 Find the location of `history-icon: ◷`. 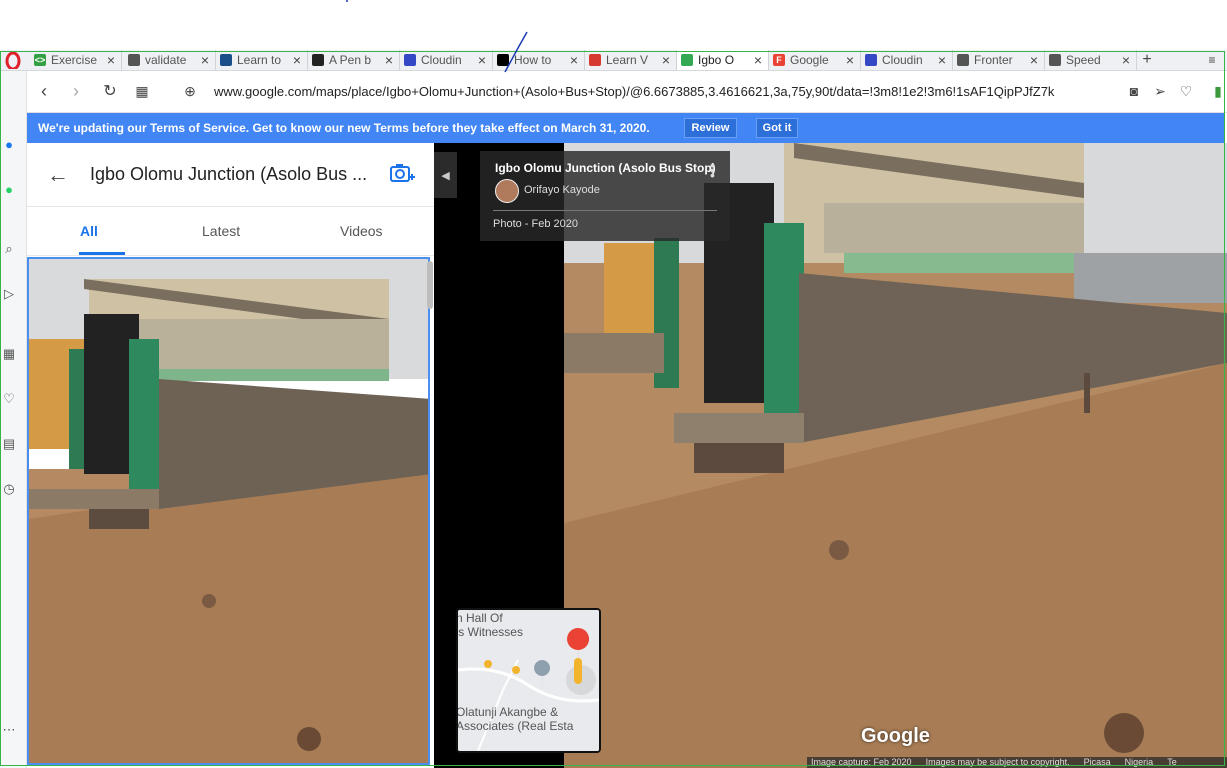

history-icon: ◷ is located at coordinates (9, 489).